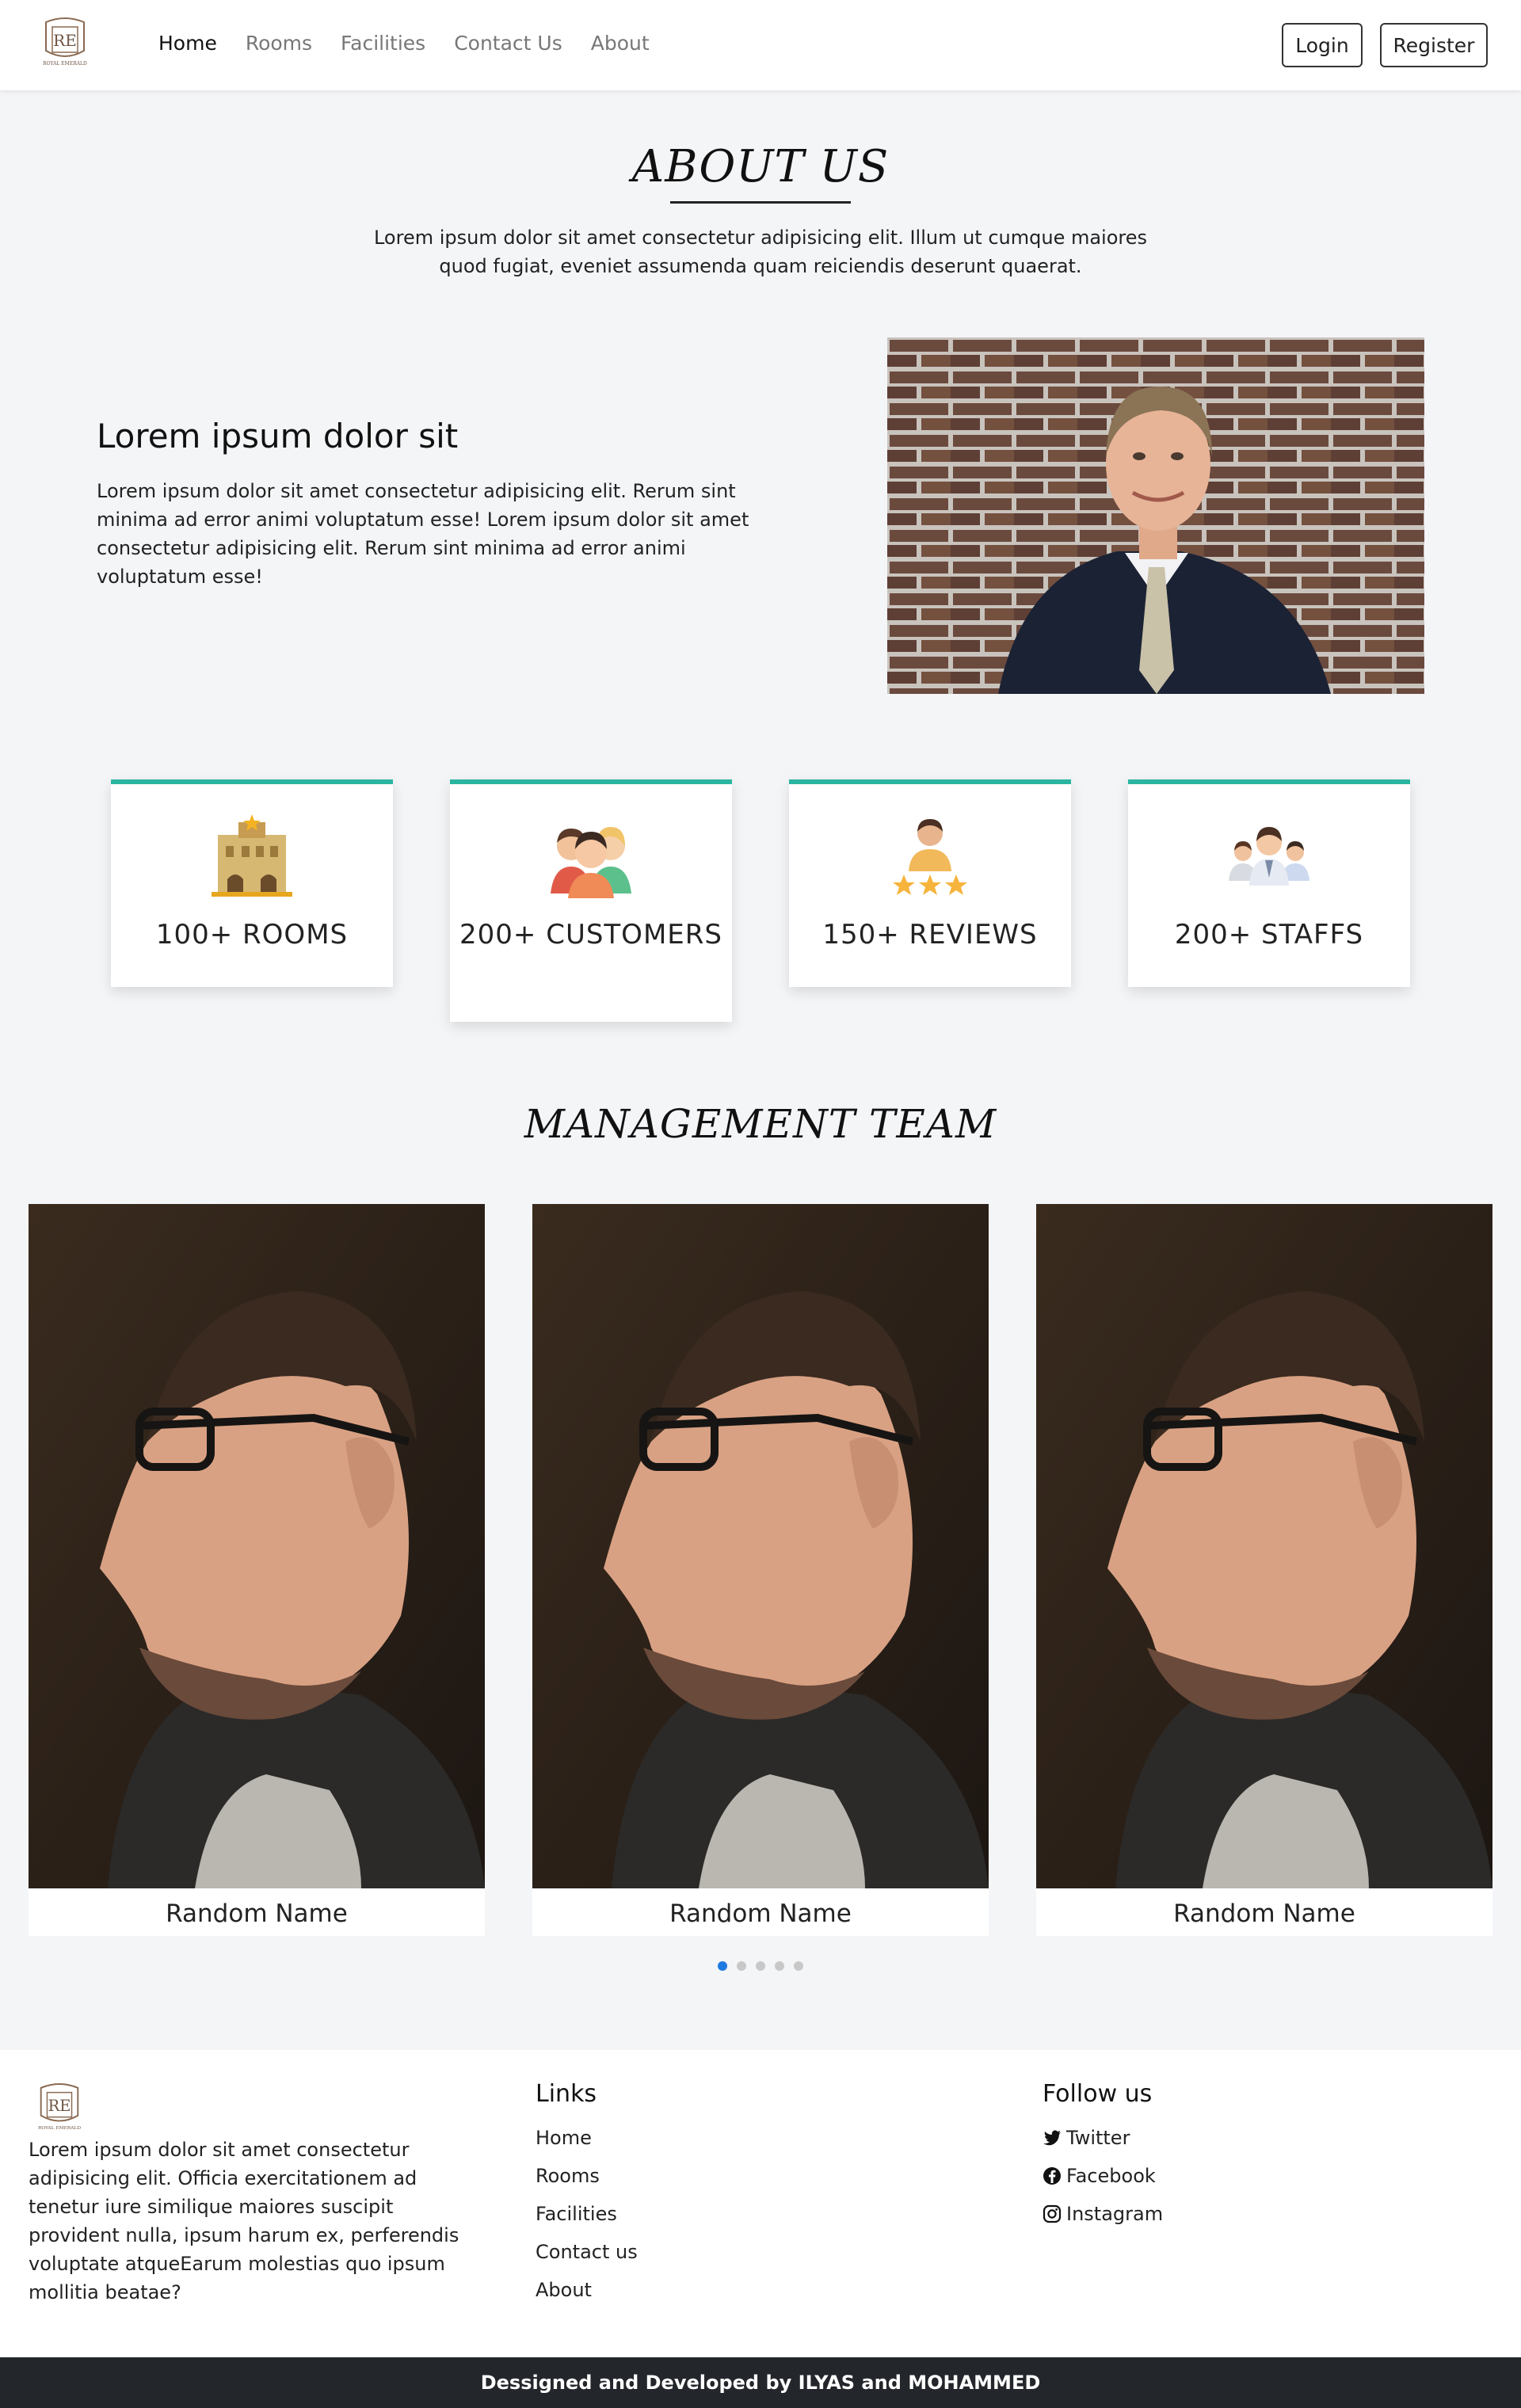 This screenshot has height=2408, width=1521. What do you see at coordinates (760, 203) in the screenshot?
I see `title-underline` at bounding box center [760, 203].